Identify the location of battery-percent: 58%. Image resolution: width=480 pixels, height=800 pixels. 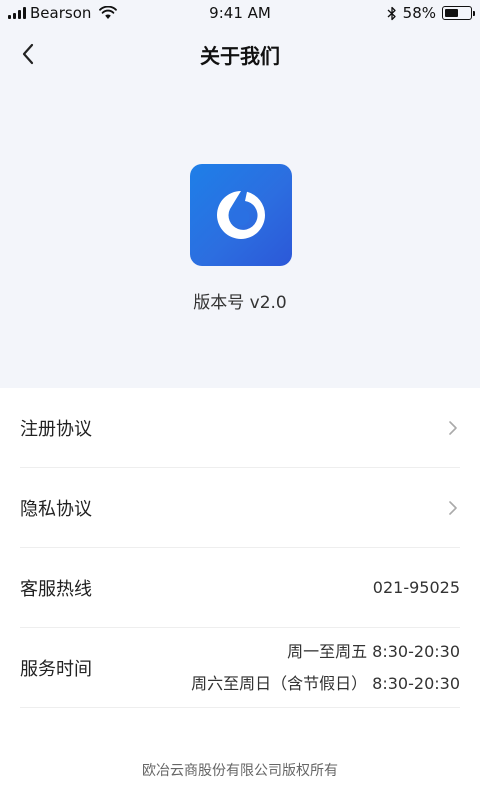
(419, 13).